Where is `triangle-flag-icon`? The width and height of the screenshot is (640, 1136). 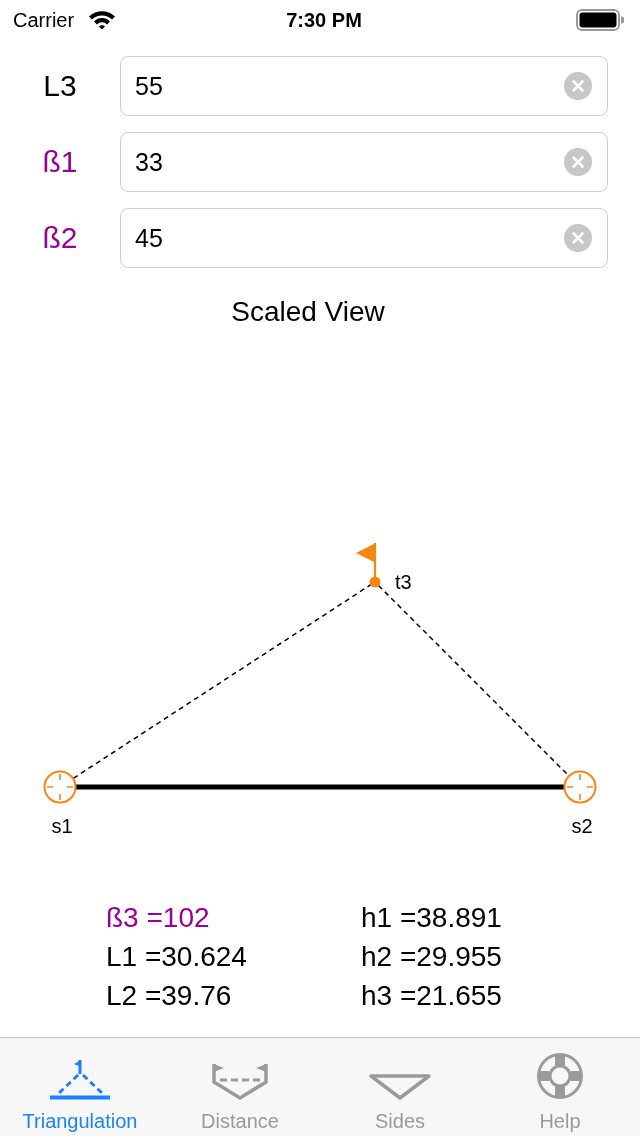 triangle-flag-icon is located at coordinates (80, 1079).